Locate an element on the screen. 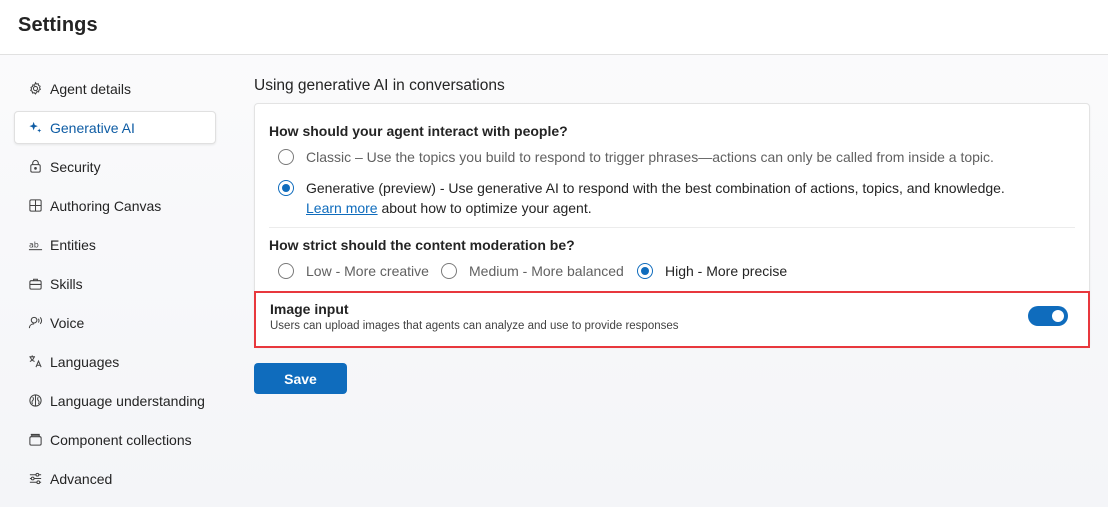  translate-icon is located at coordinates (35, 362).